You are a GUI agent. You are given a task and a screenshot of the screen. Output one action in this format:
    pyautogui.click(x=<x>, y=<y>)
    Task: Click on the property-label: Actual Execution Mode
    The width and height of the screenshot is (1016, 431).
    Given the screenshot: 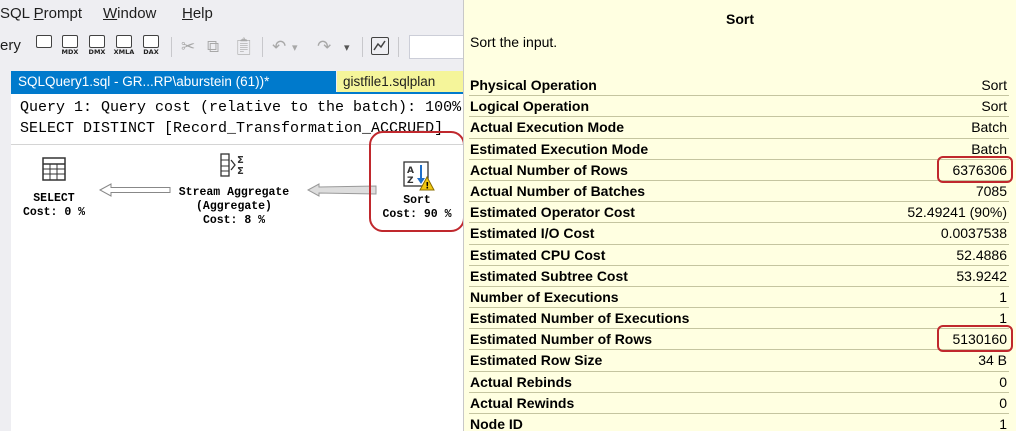 What is the action you would take?
    pyautogui.click(x=547, y=127)
    